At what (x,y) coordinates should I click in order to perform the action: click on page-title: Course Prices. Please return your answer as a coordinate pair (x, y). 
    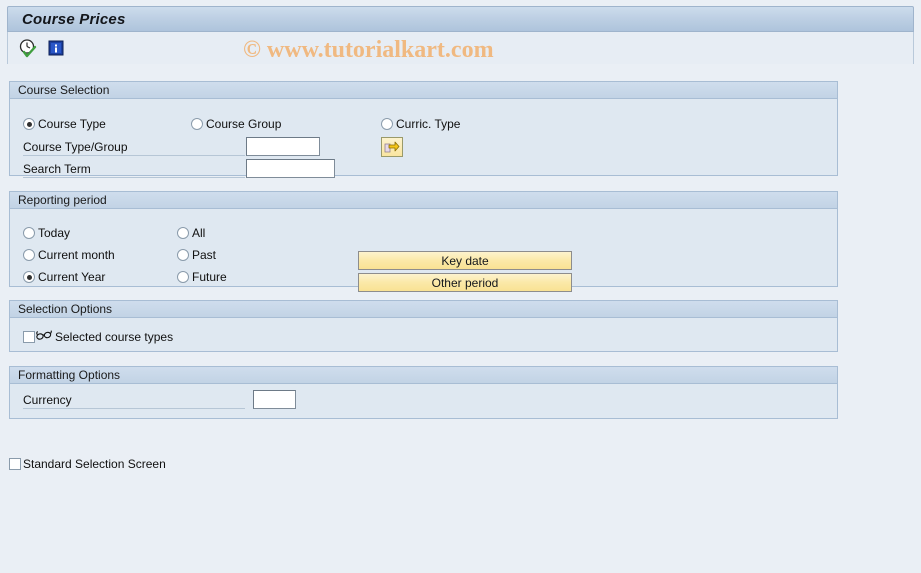
    Looking at the image, I should click on (74, 19).